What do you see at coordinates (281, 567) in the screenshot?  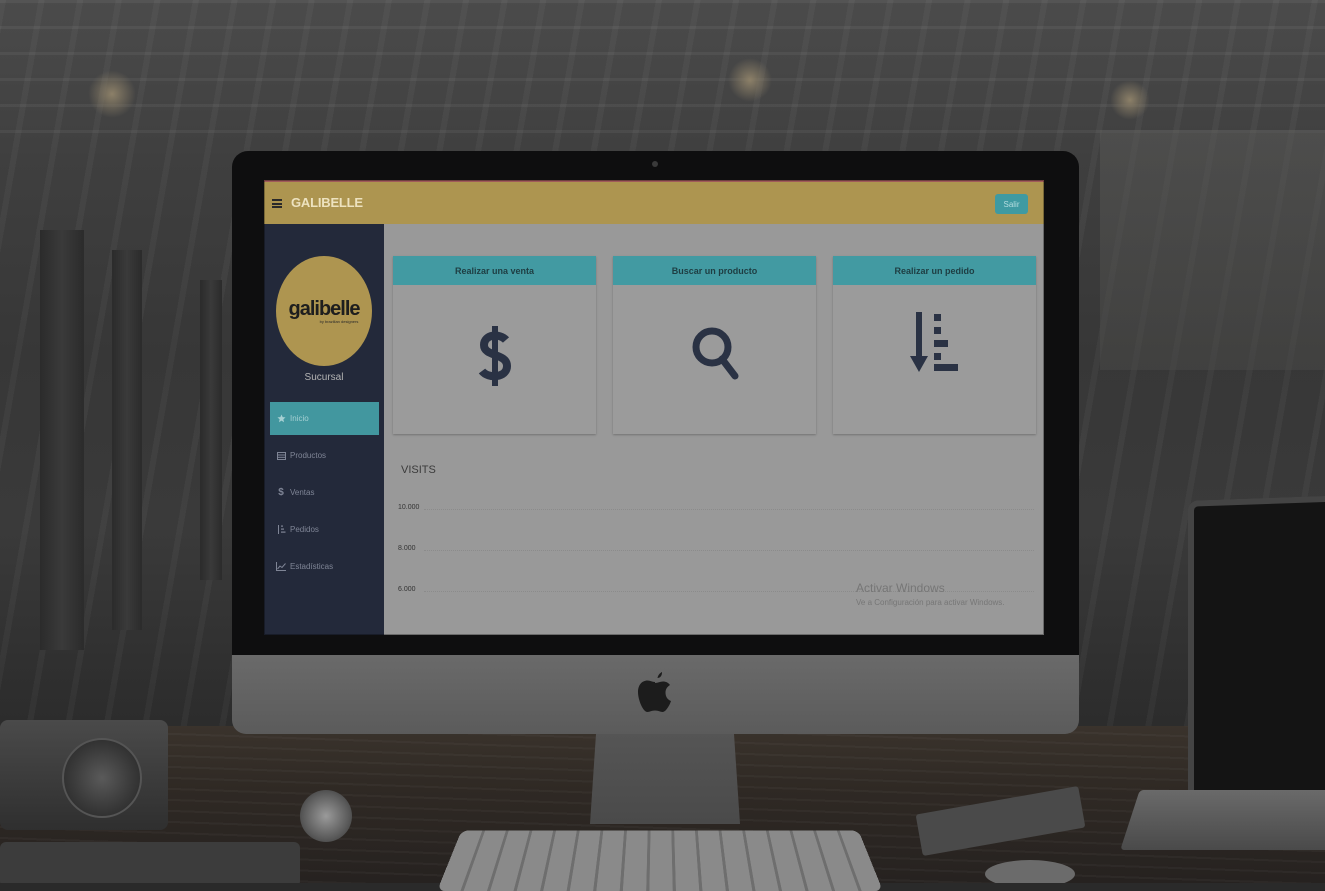 I see `line-chart-icon` at bounding box center [281, 567].